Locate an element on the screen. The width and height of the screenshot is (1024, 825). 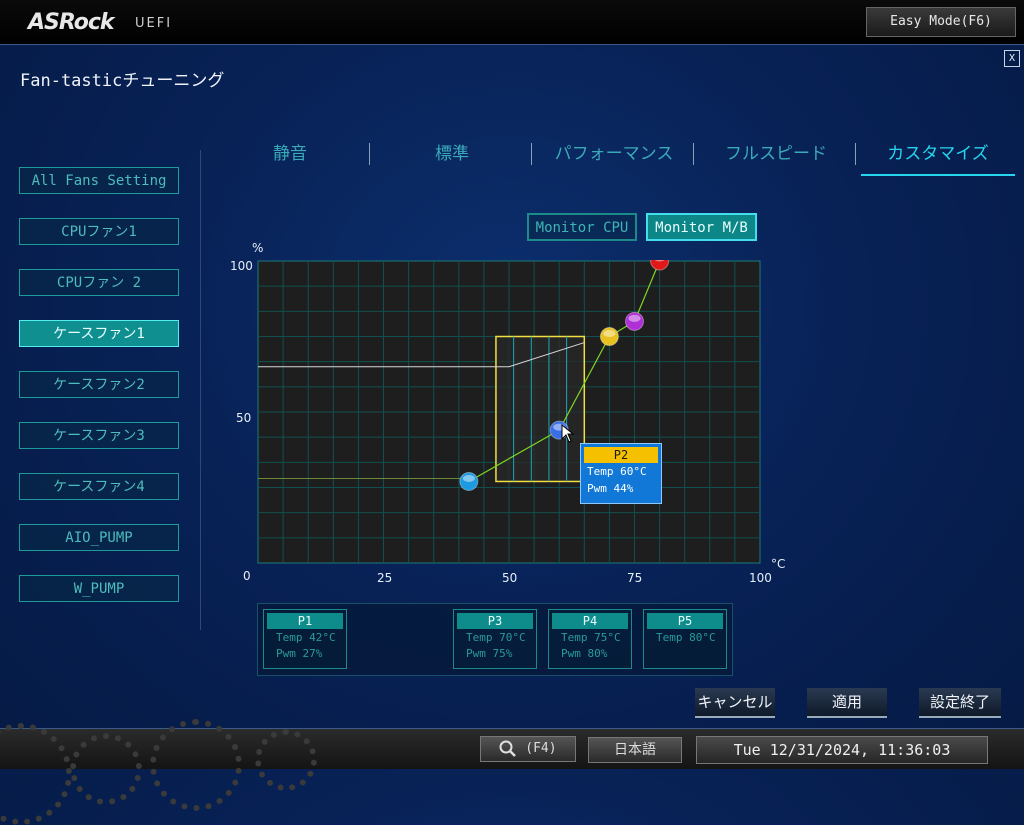
easy-mode-button: Easy Mode(F6) is located at coordinates (941, 22).